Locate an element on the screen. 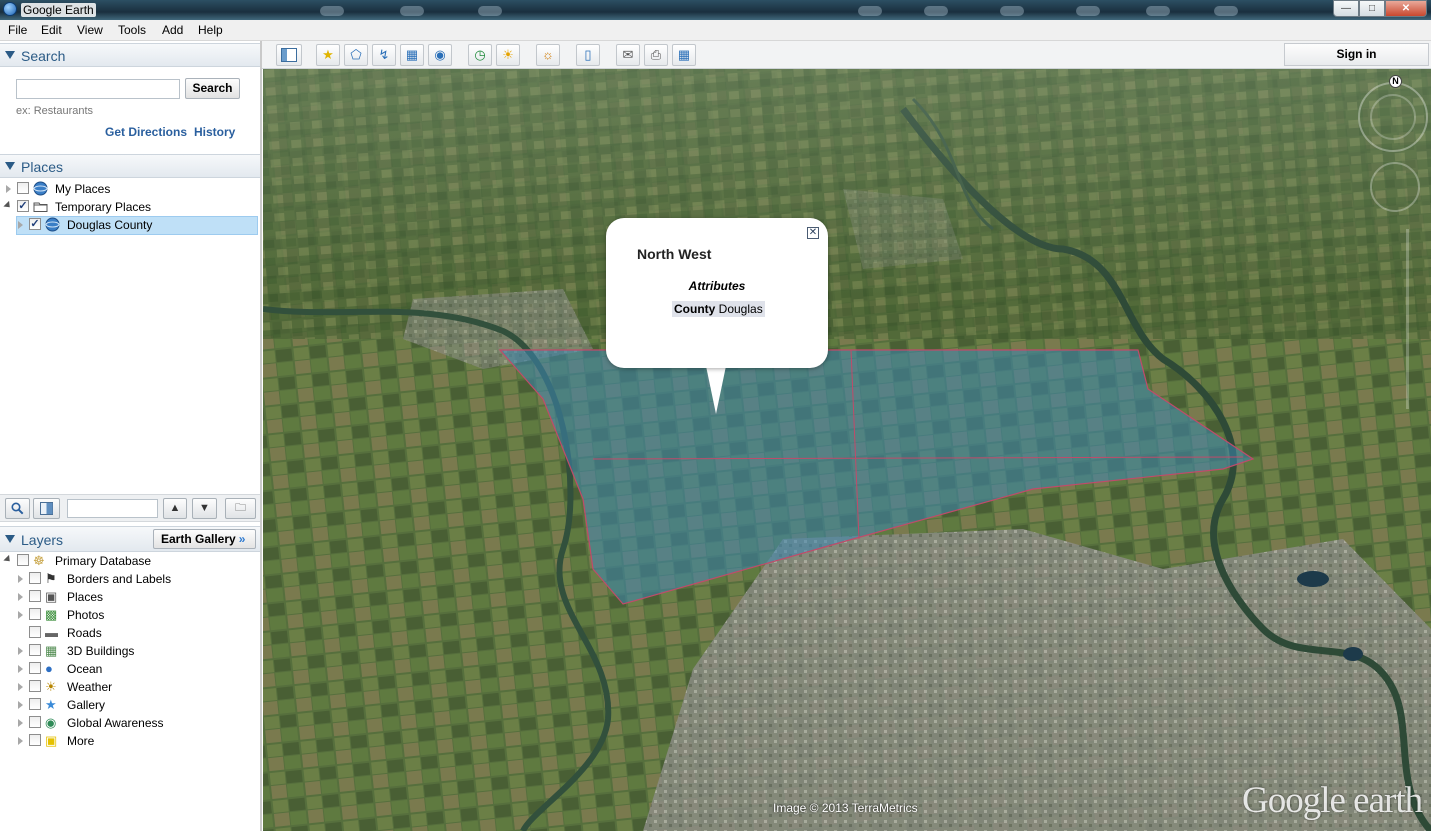 The width and height of the screenshot is (1431, 831). main-toolbar: ★ ⬠ ↯ ▦ ◉ ◷ ☀ ☼ ▯ ✉ ⎙ ▦ Sign in is located at coordinates (846, 55).